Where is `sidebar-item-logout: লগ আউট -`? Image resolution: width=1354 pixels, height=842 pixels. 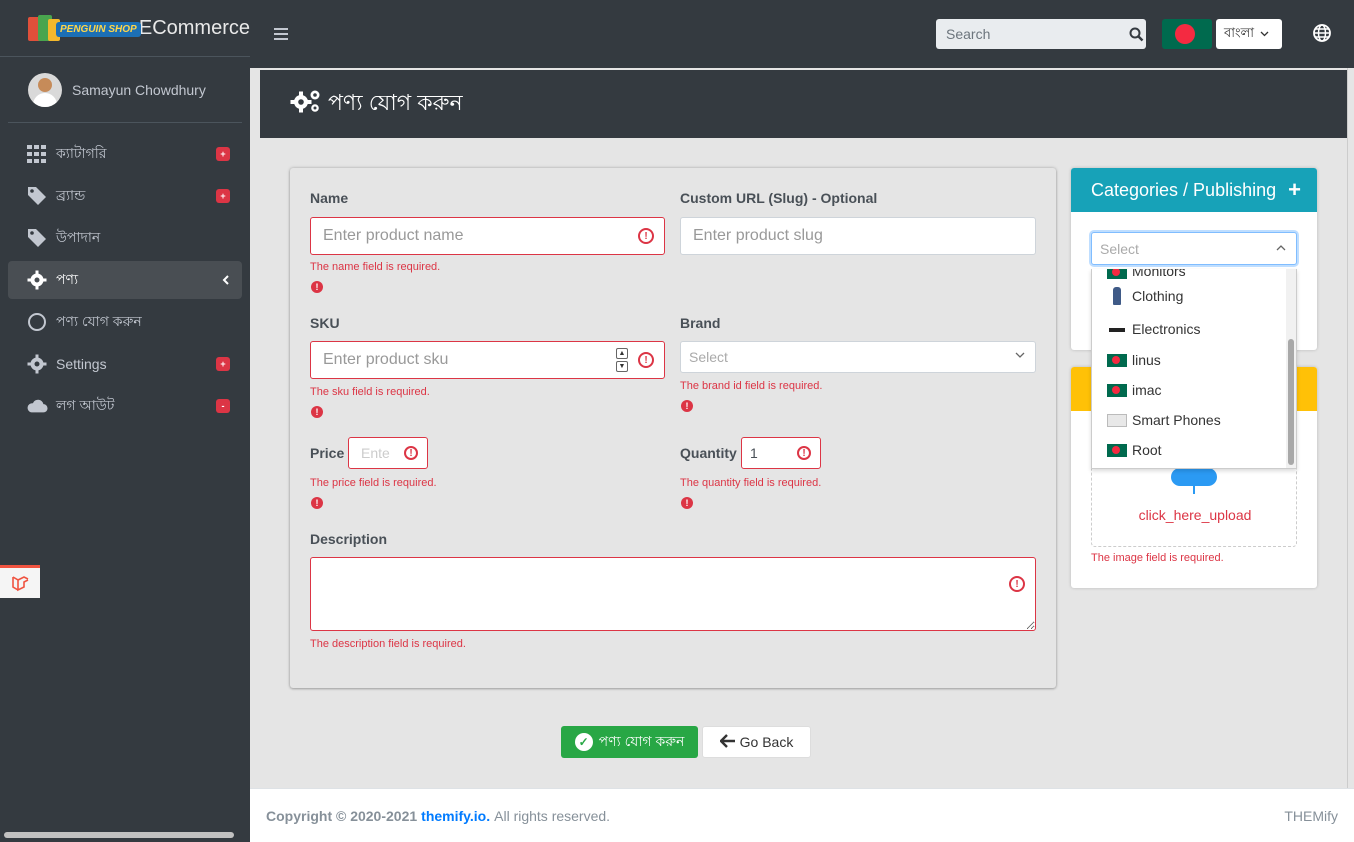
sidebar-item-logout: লগ আউট - is located at coordinates (125, 406).